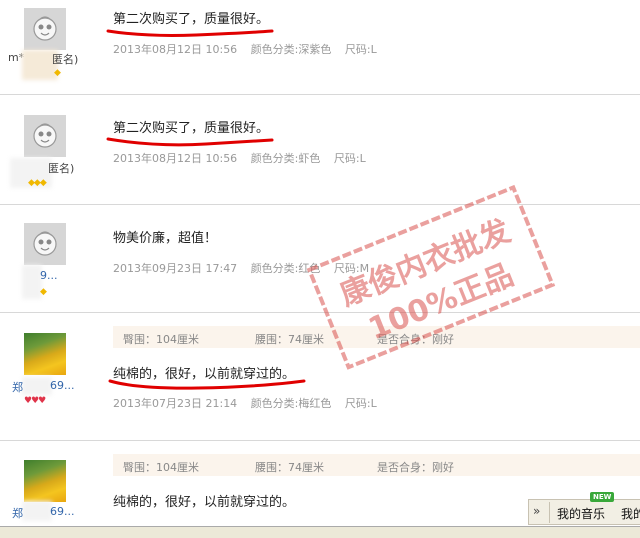  I want to click on color-label: 颜色分类:红色, so click(285, 268).